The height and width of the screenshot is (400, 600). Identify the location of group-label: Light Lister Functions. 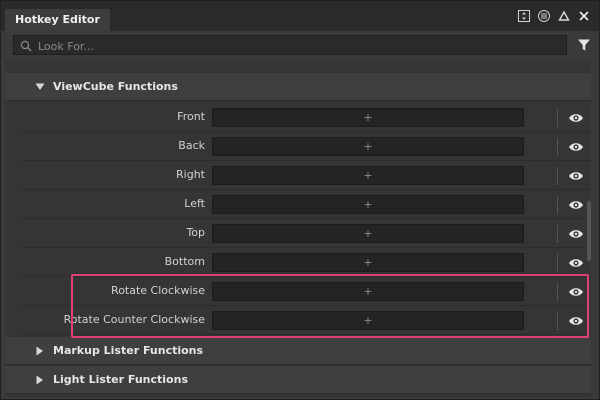
(120, 379).